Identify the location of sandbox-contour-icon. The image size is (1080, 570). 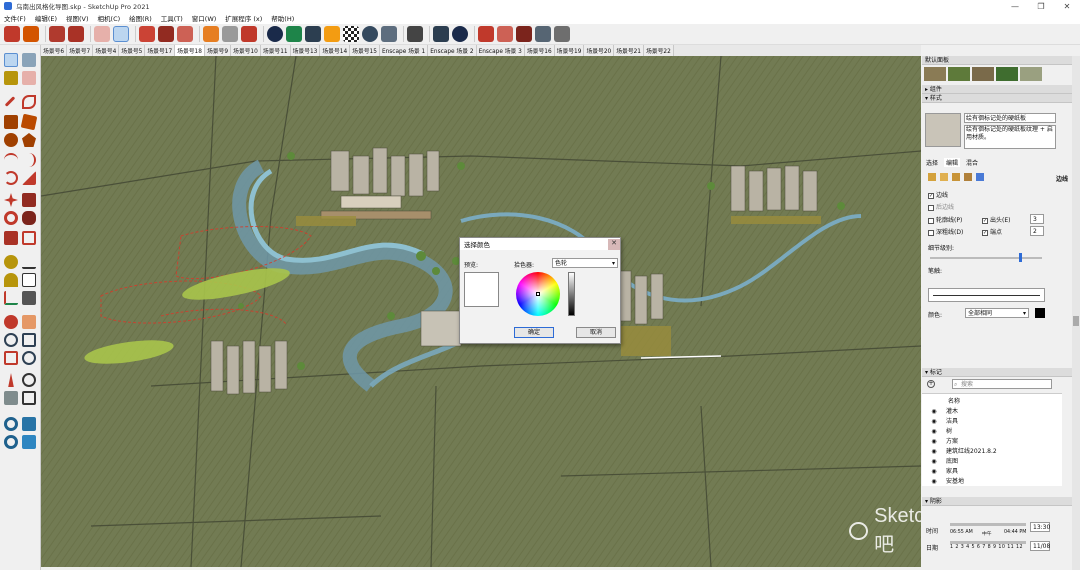
(11, 424).